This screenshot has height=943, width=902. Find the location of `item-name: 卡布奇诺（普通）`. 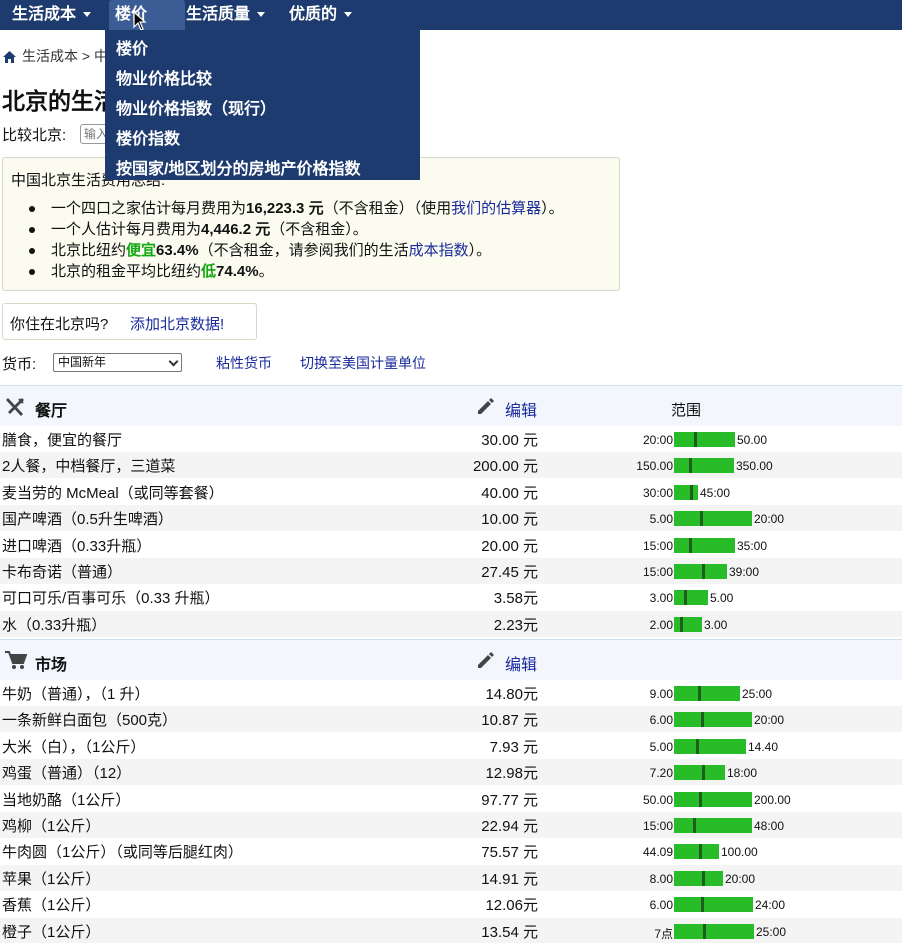

item-name: 卡布奇诺（普通） is located at coordinates (62, 572).